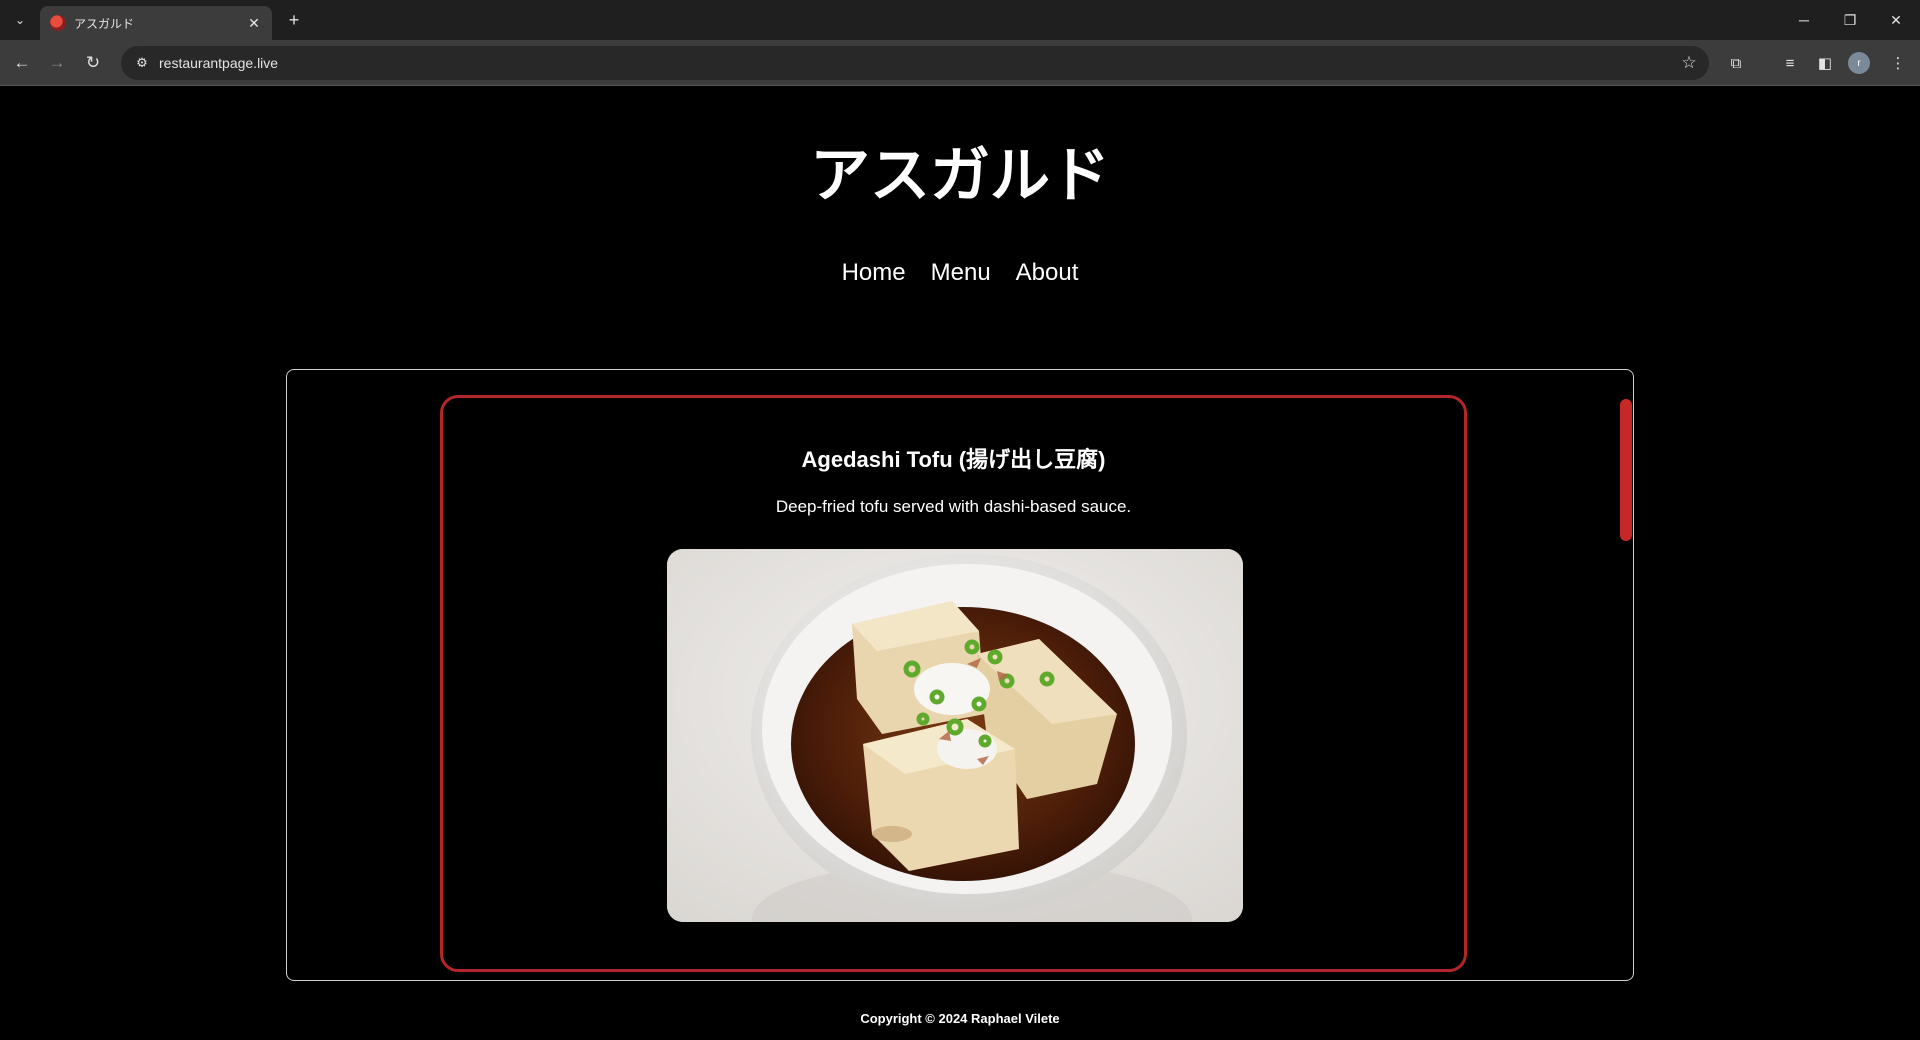 This screenshot has height=1040, width=1920. What do you see at coordinates (1896, 20) in the screenshot?
I see `window-close-icon: ✕` at bounding box center [1896, 20].